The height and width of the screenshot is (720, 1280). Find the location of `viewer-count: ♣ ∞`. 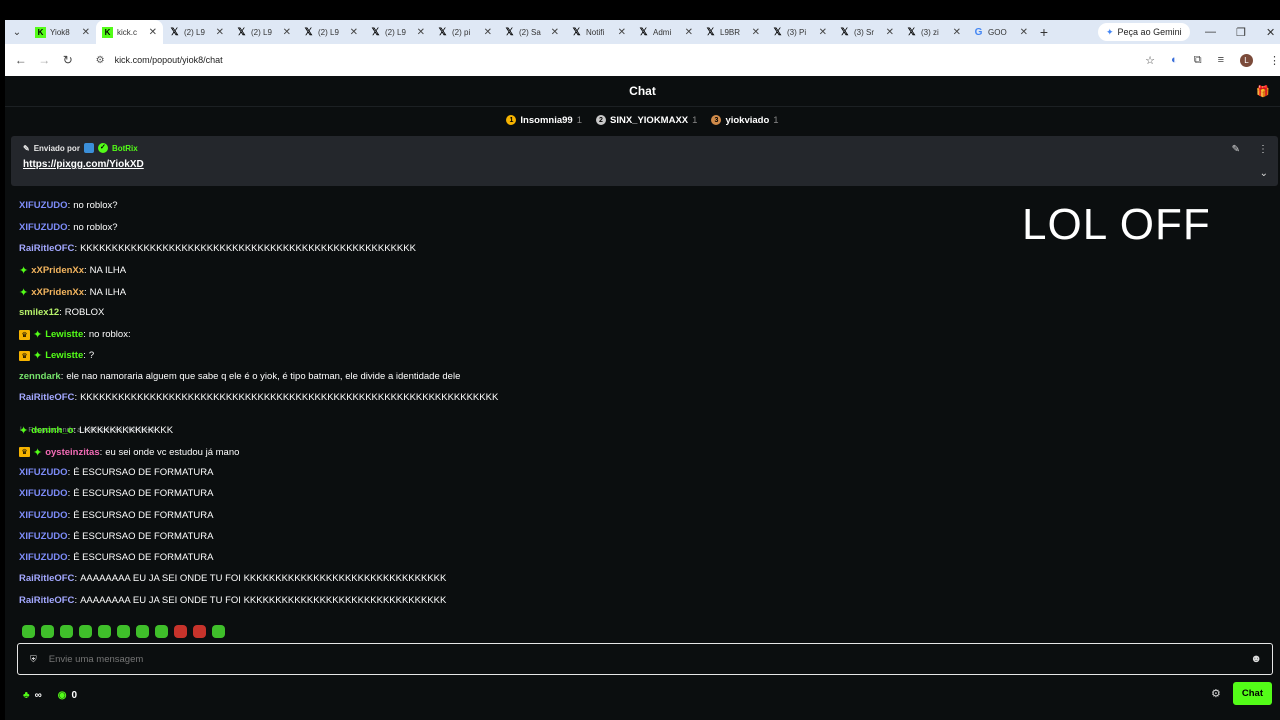

viewer-count: ♣ ∞ is located at coordinates (32, 695).